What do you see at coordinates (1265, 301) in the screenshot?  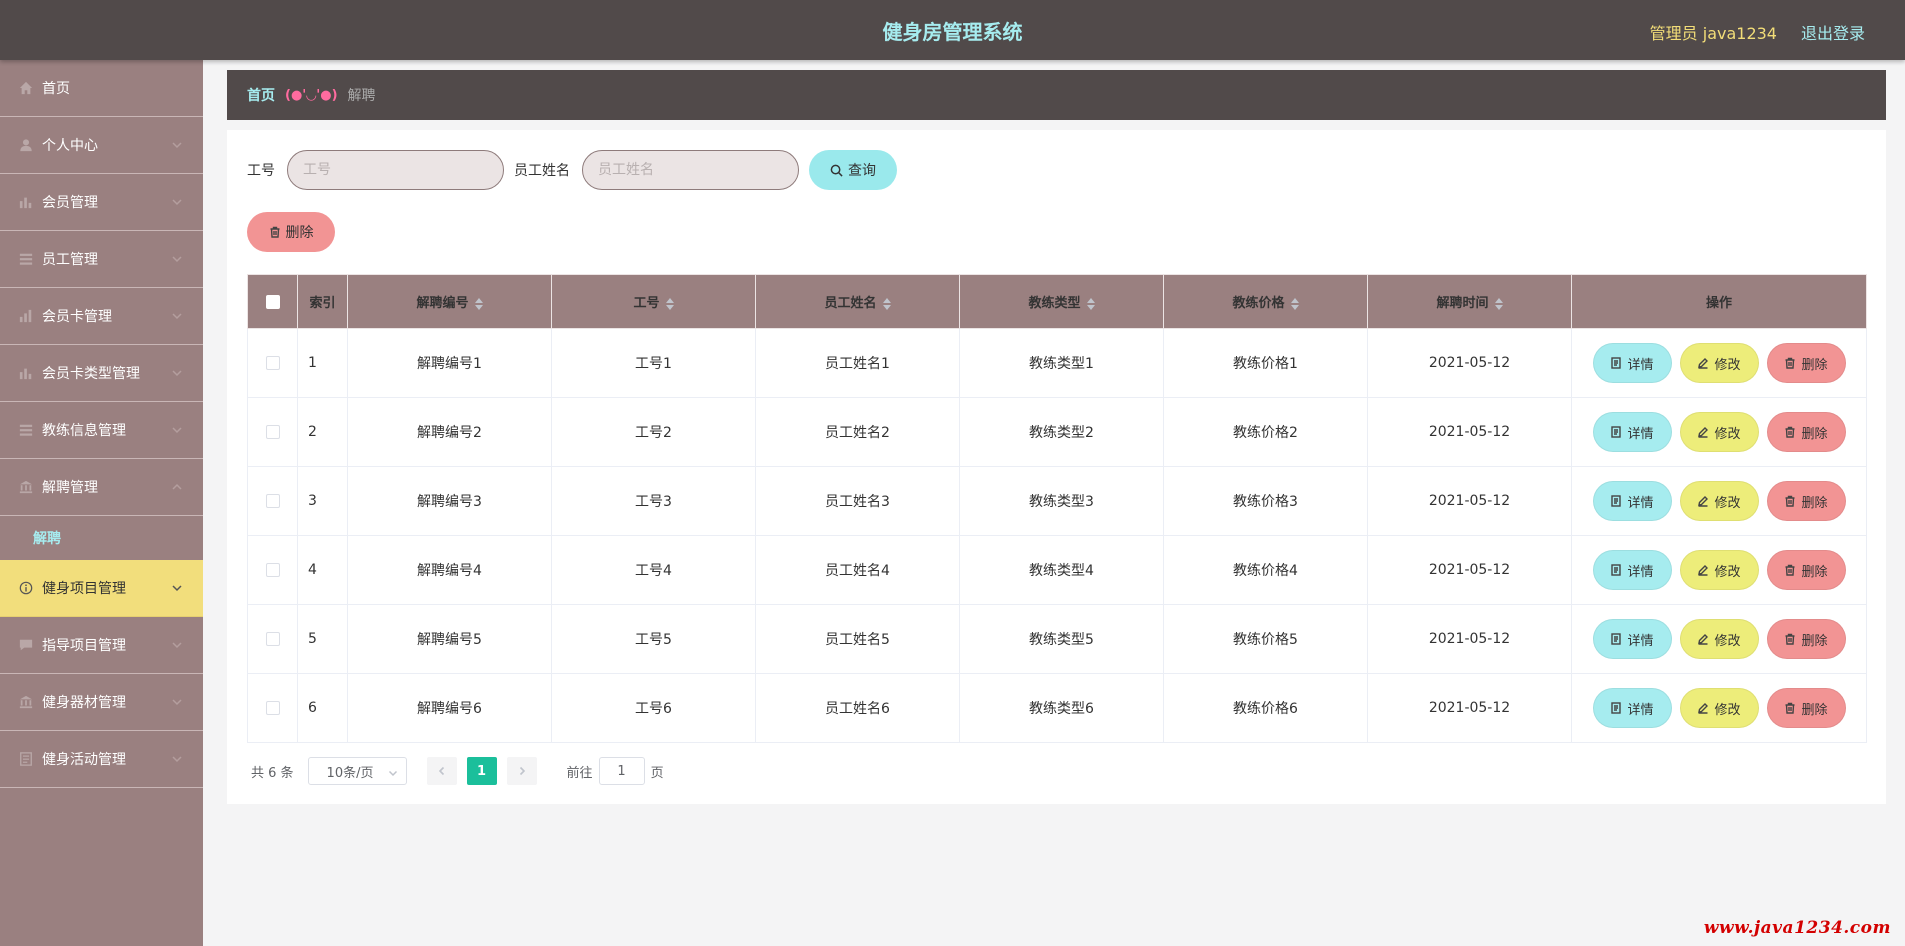 I see `column-header-coach-price: 教练价格` at bounding box center [1265, 301].